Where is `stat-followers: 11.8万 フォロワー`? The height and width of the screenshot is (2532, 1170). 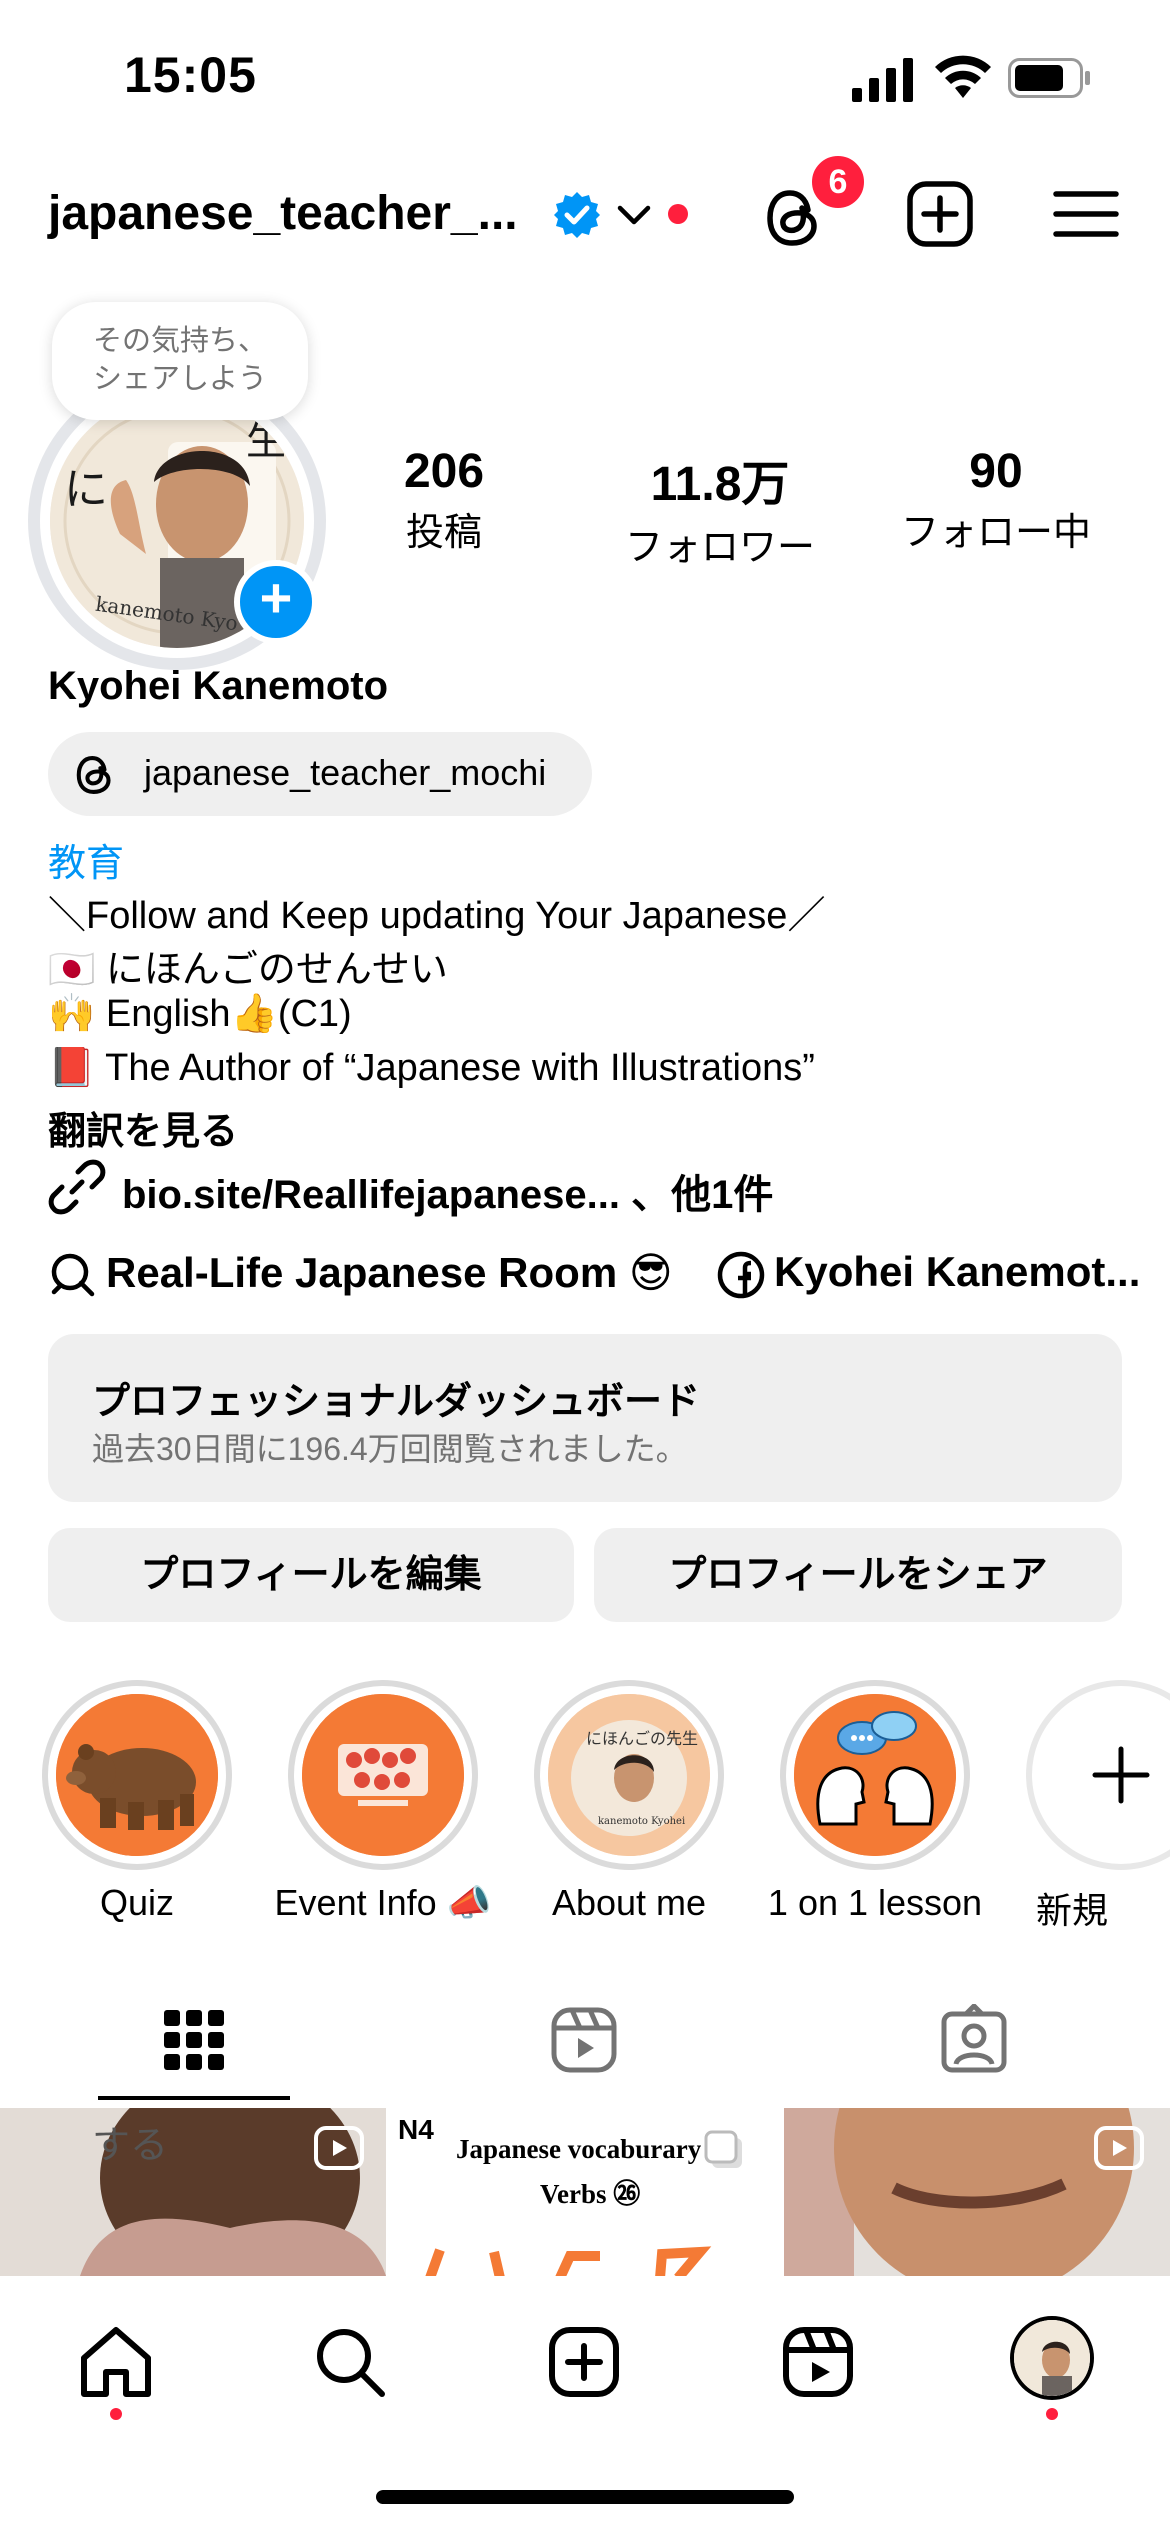 stat-followers: 11.8万 フォロワー is located at coordinates (720, 507).